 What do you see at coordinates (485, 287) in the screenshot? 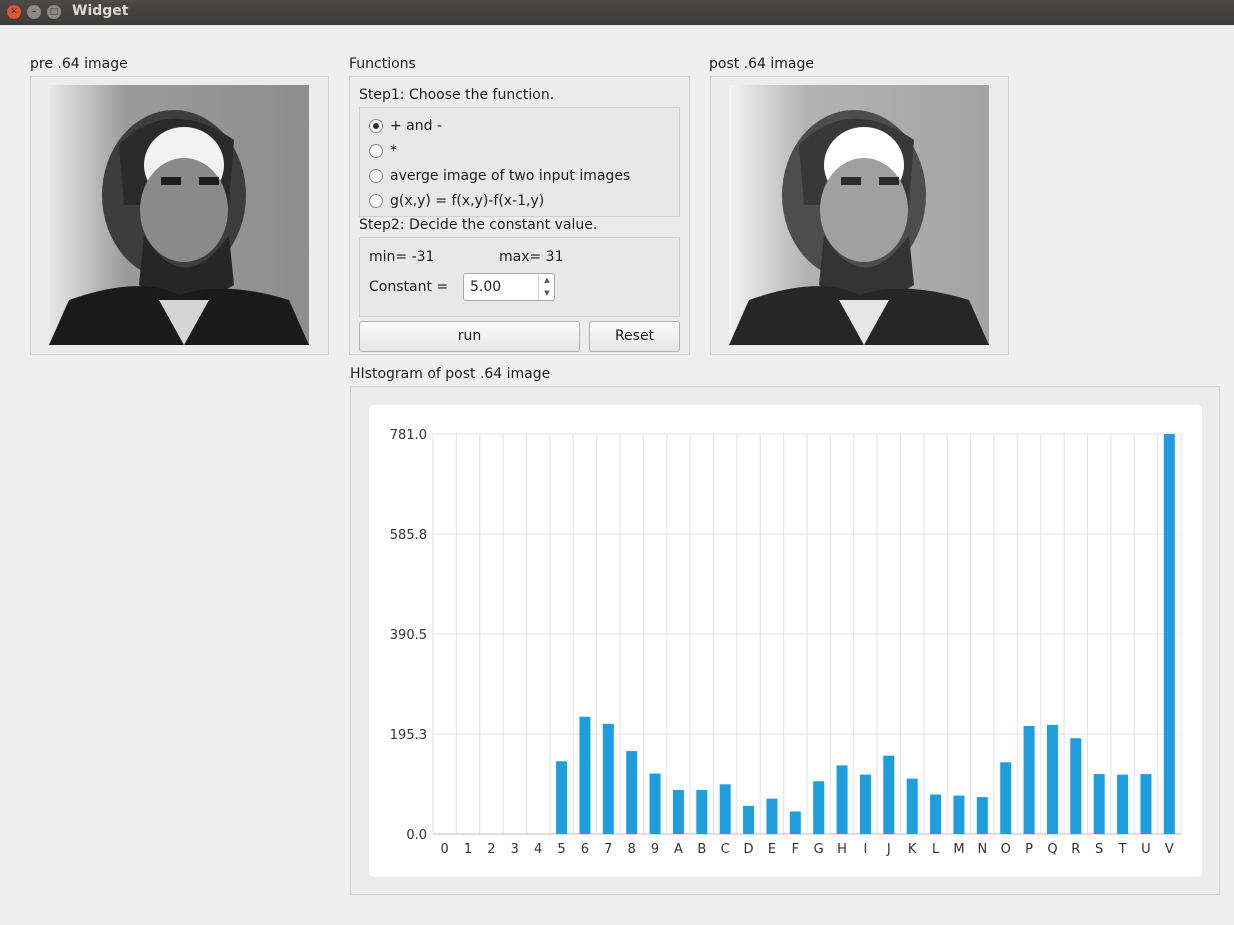
I see `constant-value: 5.00` at bounding box center [485, 287].